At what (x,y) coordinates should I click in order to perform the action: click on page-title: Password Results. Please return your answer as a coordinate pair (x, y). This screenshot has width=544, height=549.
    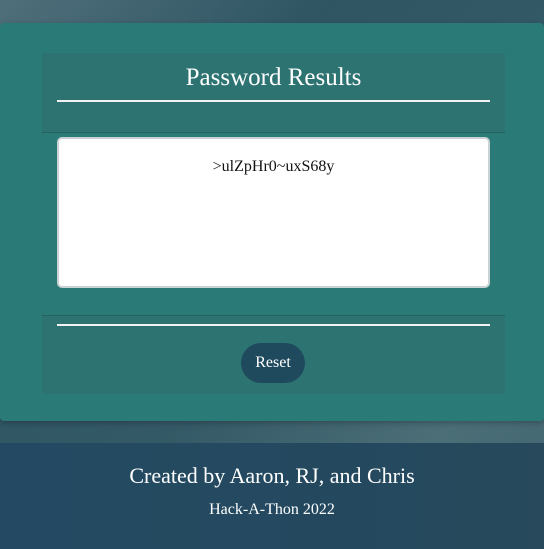
    Looking at the image, I should click on (273, 77).